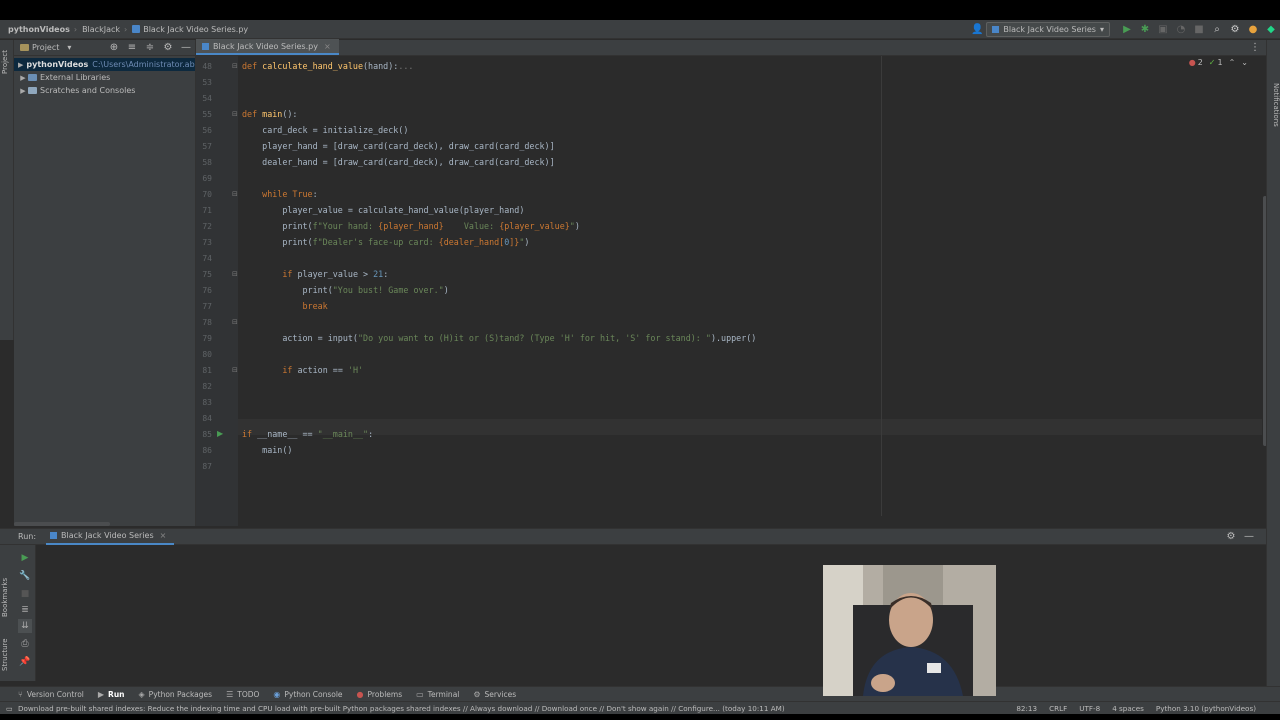 The image size is (1280, 720). I want to click on indent-setting: 4 spaces, so click(1128, 708).